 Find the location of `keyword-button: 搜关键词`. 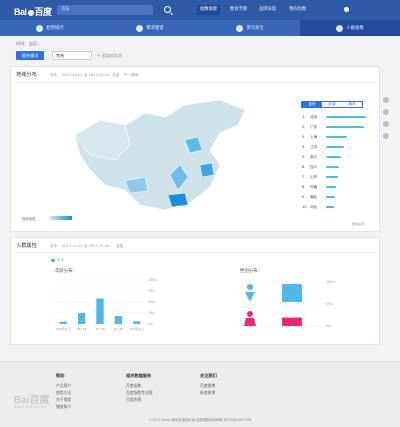

keyword-button: 搜关键词 is located at coordinates (30, 55).